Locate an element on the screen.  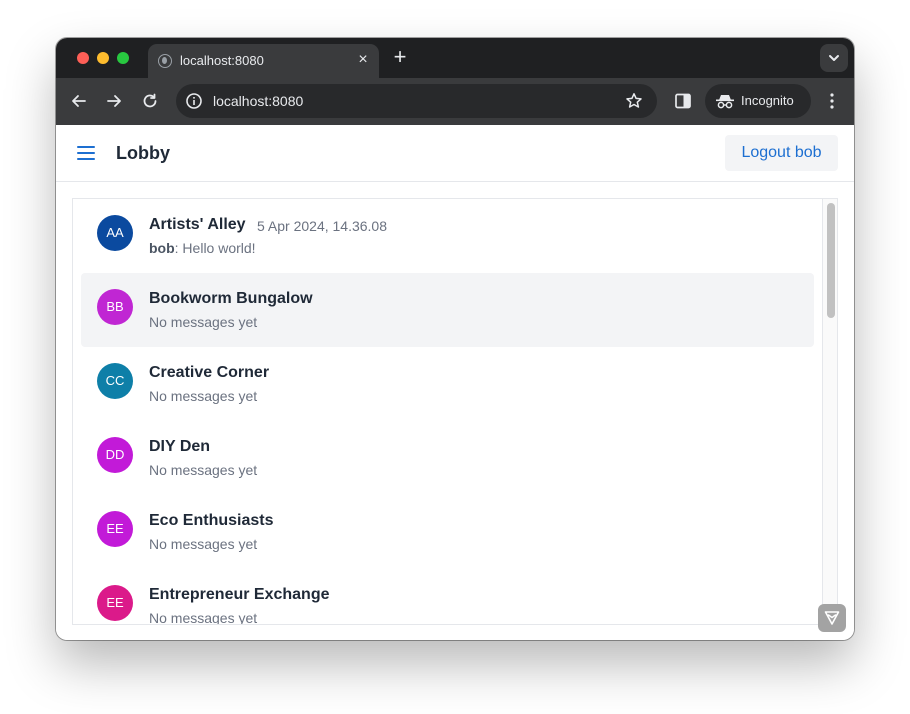
room-item-eco-enthusiasts: EE Eco Enthusiasts No messages yet is located at coordinates (447, 532).